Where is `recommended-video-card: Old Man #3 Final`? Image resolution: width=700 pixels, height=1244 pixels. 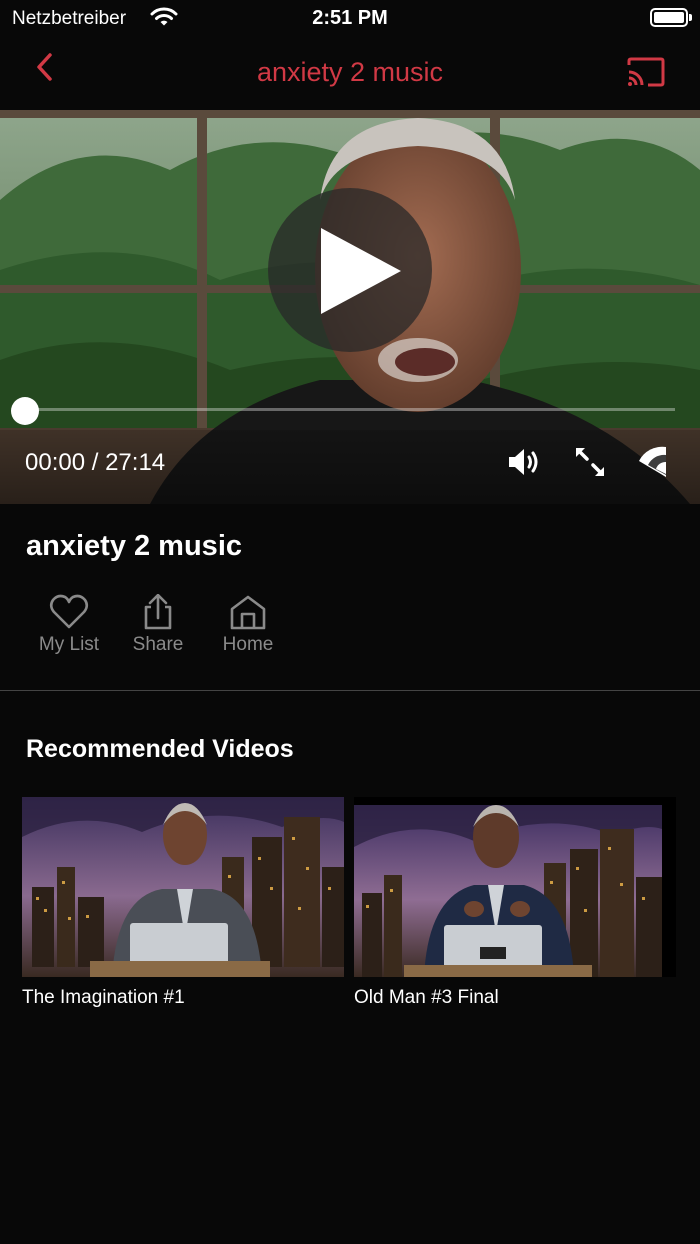 recommended-video-card: Old Man #3 Final is located at coordinates (515, 903).